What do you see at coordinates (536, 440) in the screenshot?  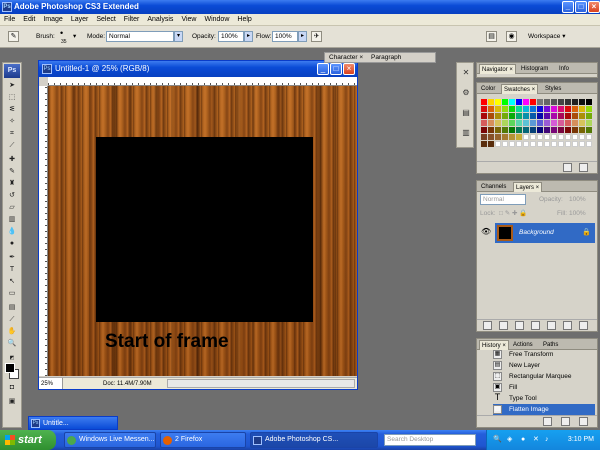 I see `antivirus-tray-icon: ✕` at bounding box center [536, 440].